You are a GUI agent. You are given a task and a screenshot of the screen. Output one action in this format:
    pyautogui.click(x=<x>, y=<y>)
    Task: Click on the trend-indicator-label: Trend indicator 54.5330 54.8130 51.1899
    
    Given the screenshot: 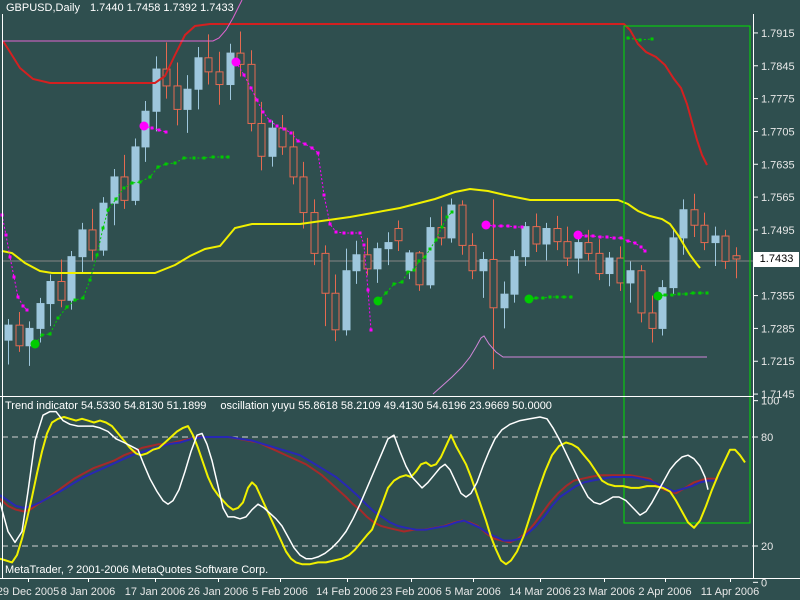 What is the action you would take?
    pyautogui.click(x=106, y=406)
    